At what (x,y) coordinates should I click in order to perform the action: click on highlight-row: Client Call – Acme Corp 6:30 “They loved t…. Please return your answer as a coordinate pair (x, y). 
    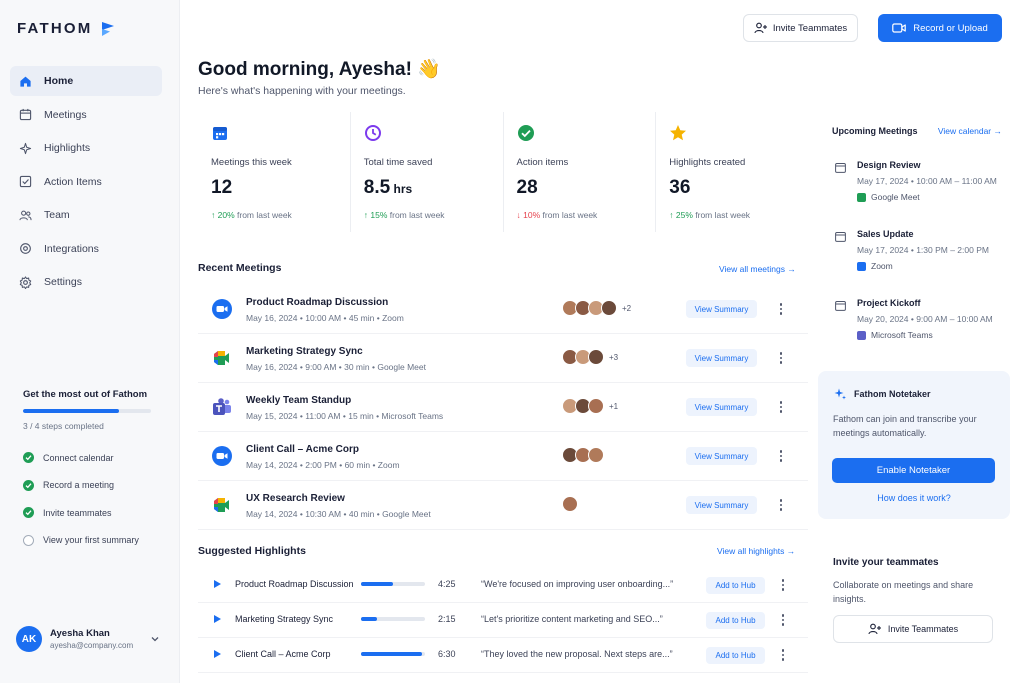
    Looking at the image, I should click on (503, 655).